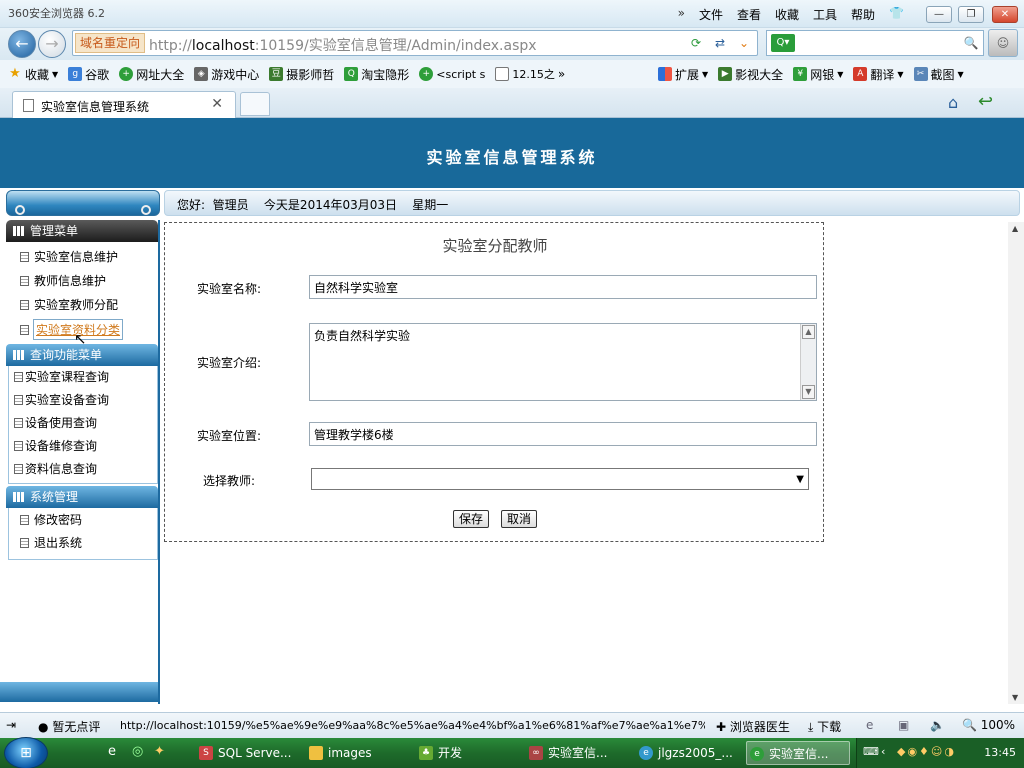  Describe the element at coordinates (69, 304) in the screenshot. I see `sidebar-item-lab-teacher: 实验室教师分配` at that location.